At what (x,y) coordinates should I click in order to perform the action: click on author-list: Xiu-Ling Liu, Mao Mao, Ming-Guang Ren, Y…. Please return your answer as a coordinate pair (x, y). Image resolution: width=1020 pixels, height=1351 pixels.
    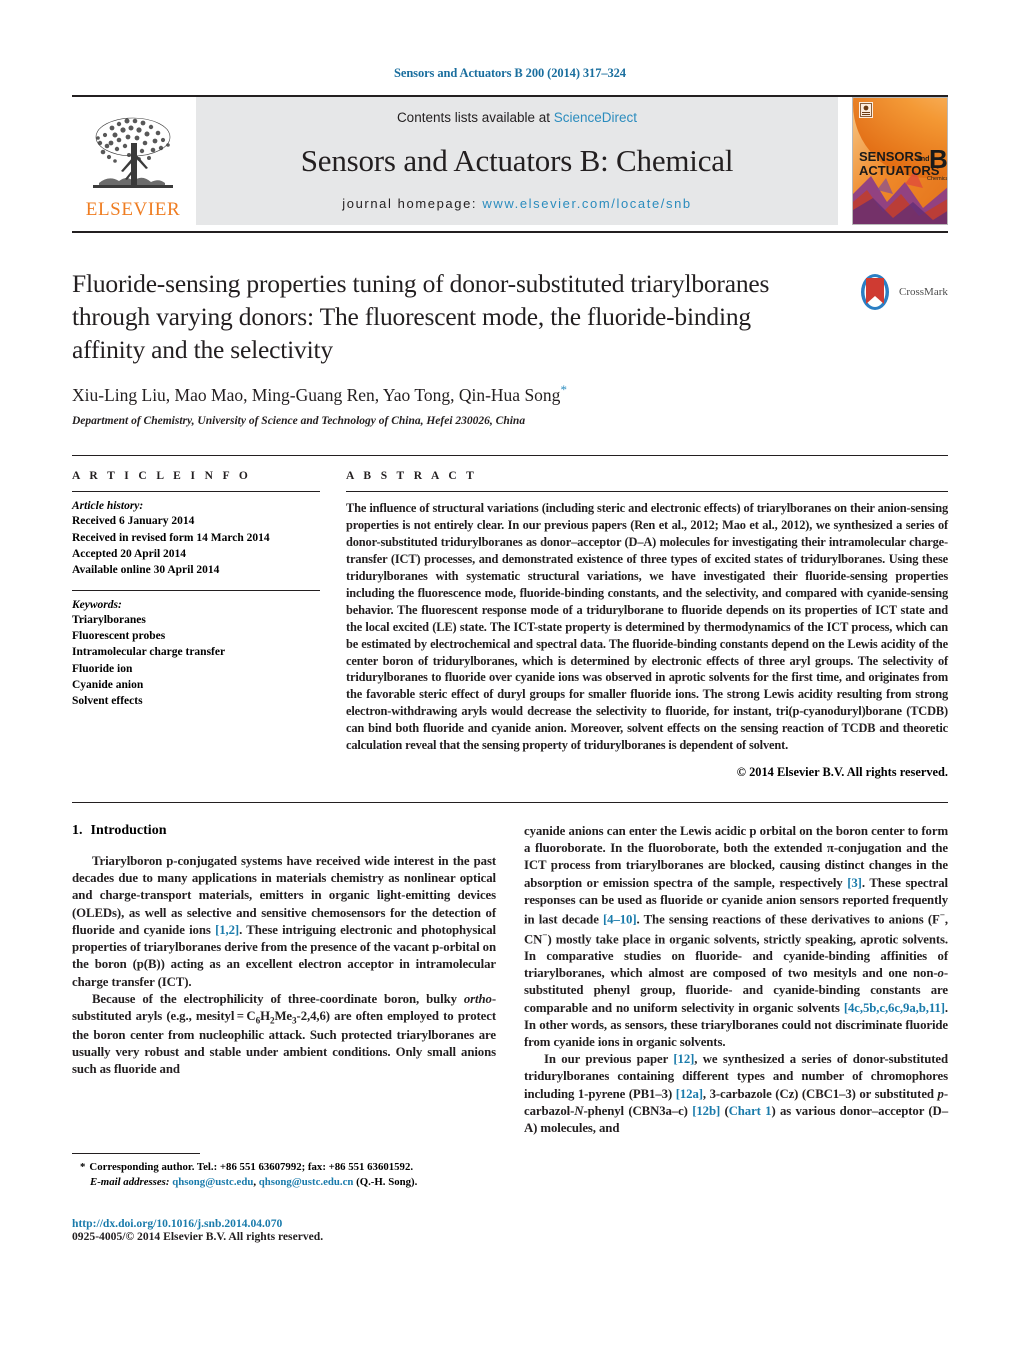
    Looking at the image, I should click on (510, 394).